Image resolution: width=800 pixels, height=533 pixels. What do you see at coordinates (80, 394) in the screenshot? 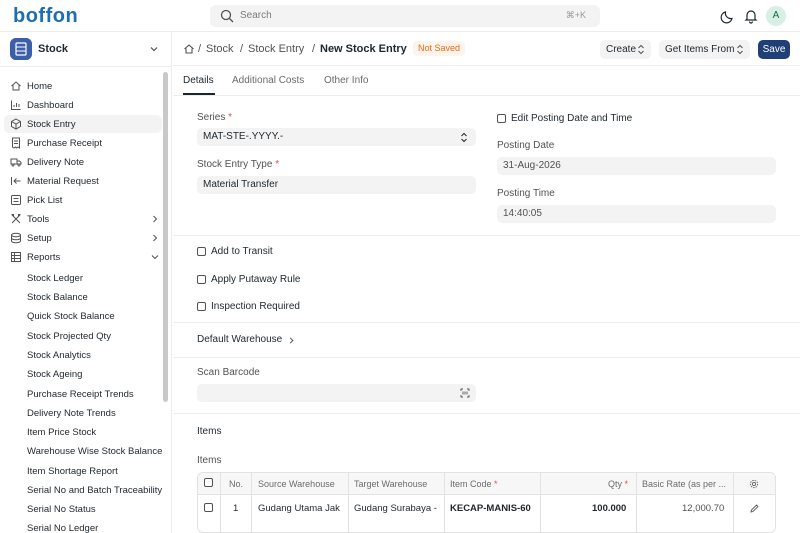
I see `report-link: Purchase Receipt Trends` at bounding box center [80, 394].